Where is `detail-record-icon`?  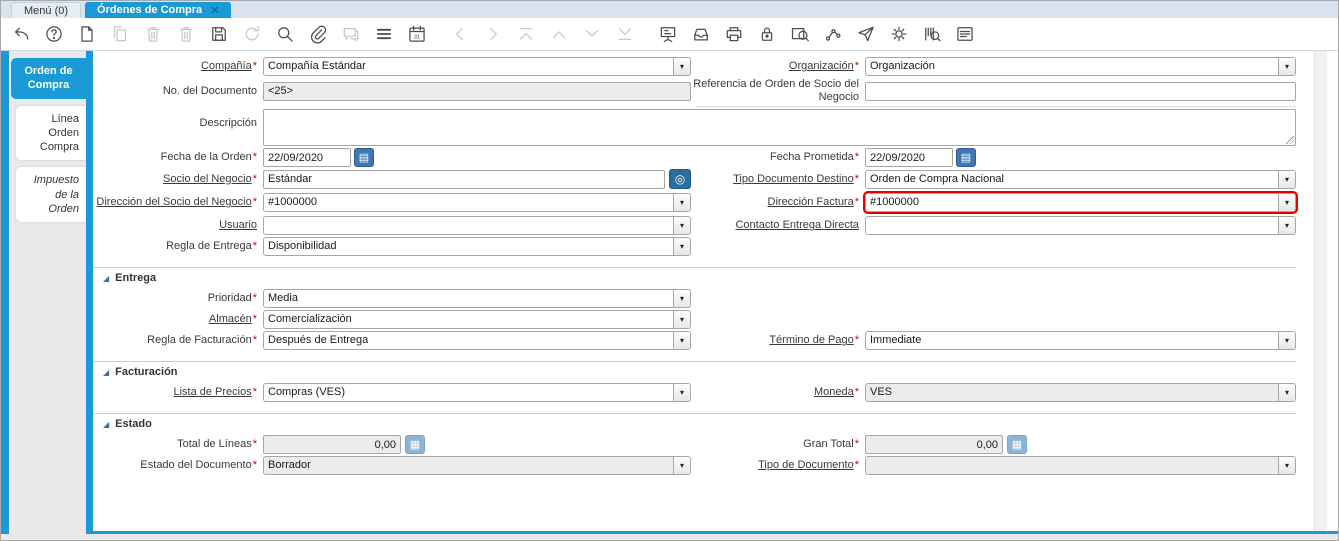
detail-record-icon is located at coordinates (493, 34).